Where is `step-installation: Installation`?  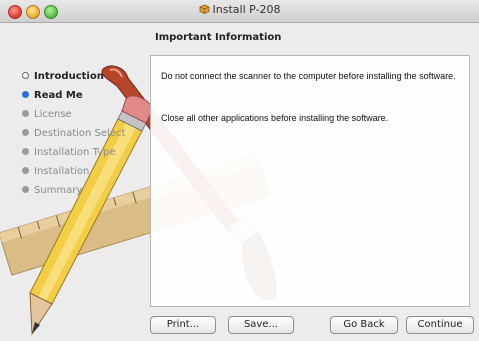 step-installation: Installation is located at coordinates (73, 171).